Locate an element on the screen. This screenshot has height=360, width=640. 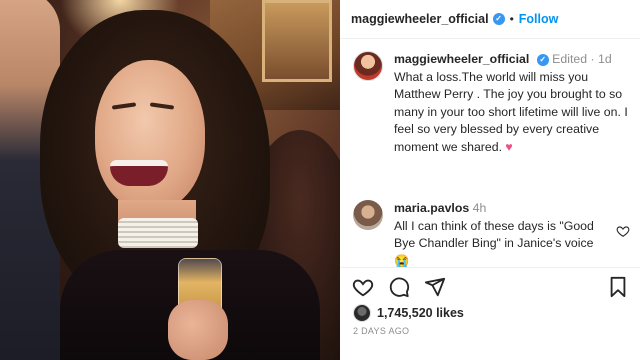
comment-username: maria.pavlos is located at coordinates (431, 208).